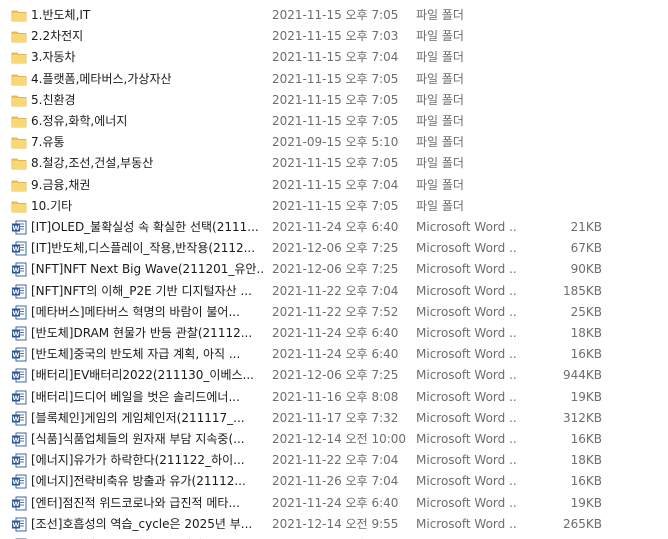 This screenshot has width=668, height=539. What do you see at coordinates (57, 36) in the screenshot?
I see `file-name: 2.2차전지` at bounding box center [57, 36].